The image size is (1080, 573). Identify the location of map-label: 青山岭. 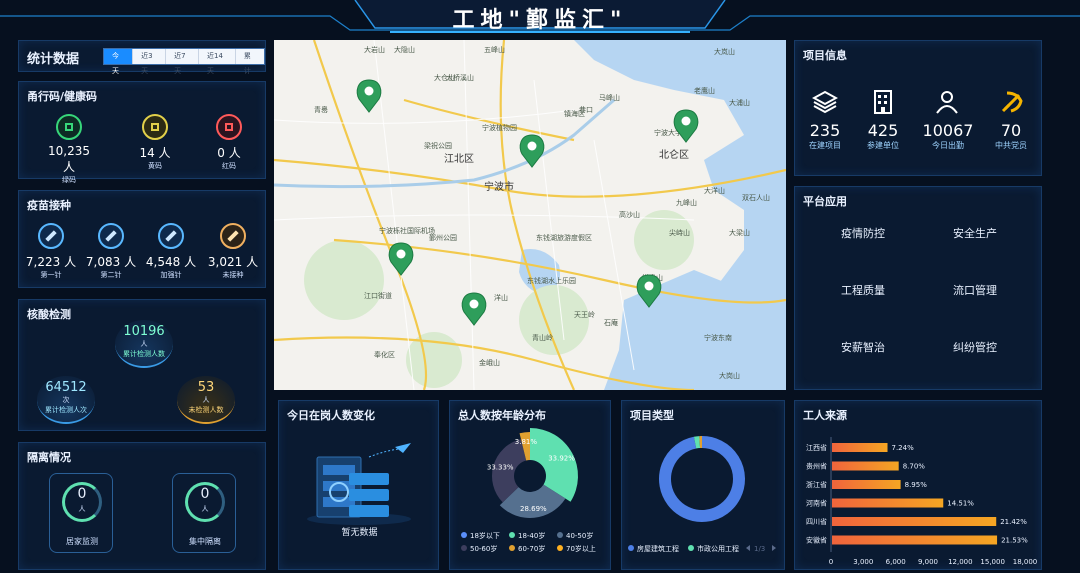
(542, 337).